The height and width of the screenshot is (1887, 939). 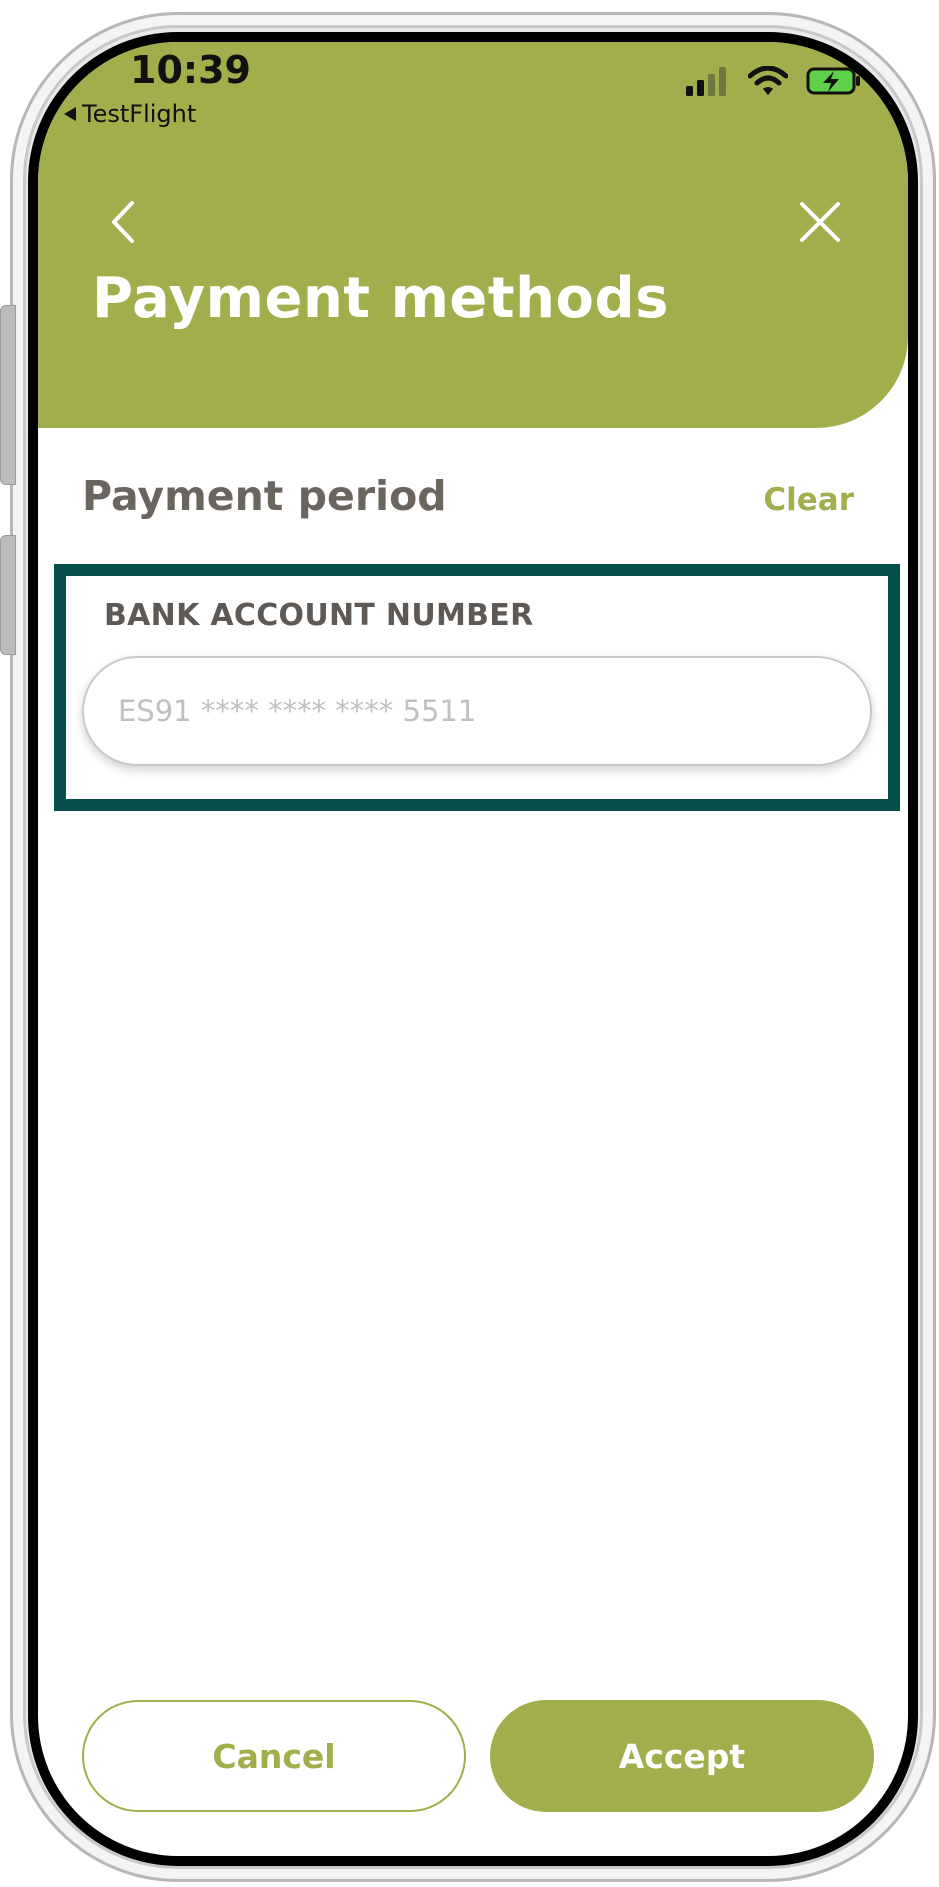 What do you see at coordinates (139, 114) in the screenshot?
I see `status-back-app-label: TestFlight` at bounding box center [139, 114].